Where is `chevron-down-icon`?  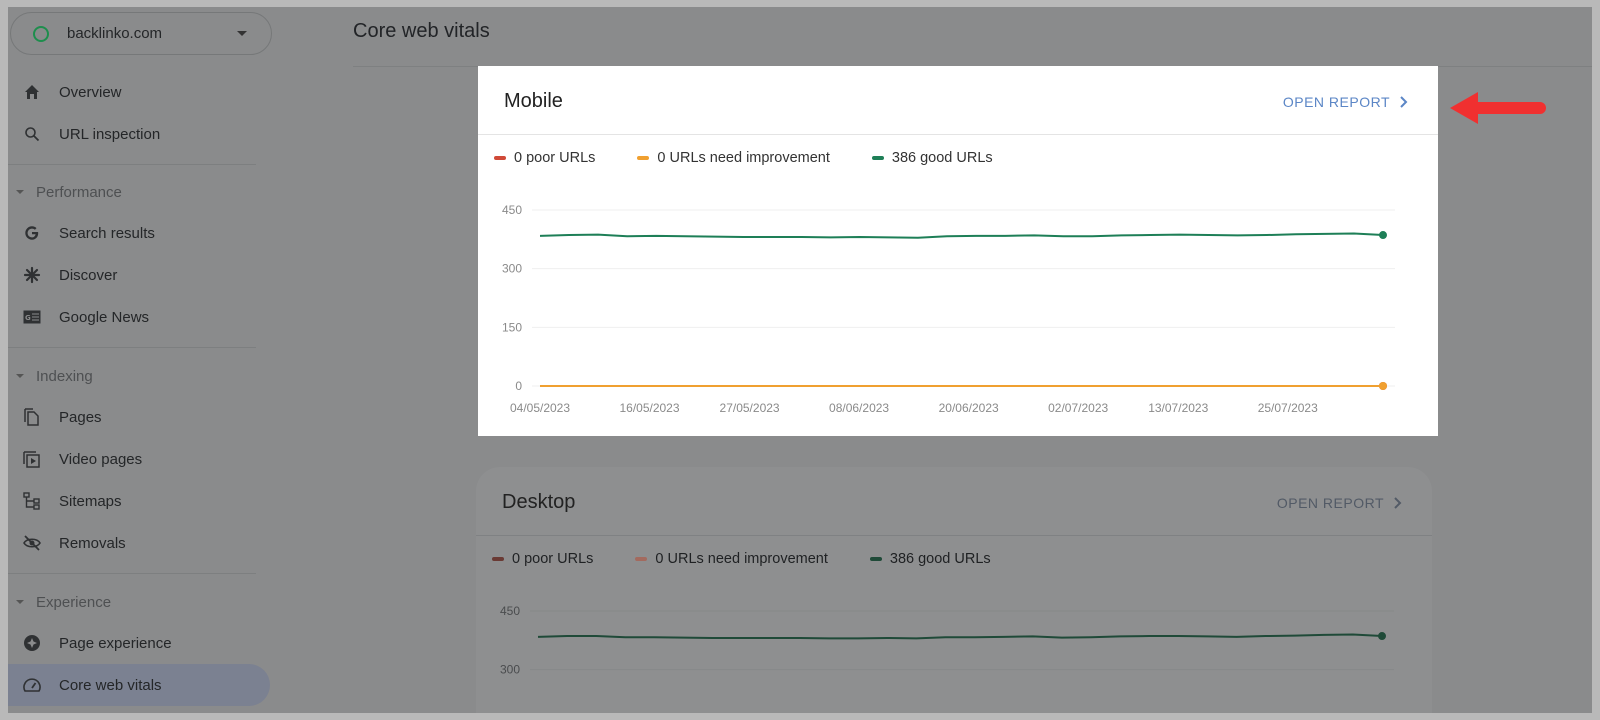 chevron-down-icon is located at coordinates (242, 33).